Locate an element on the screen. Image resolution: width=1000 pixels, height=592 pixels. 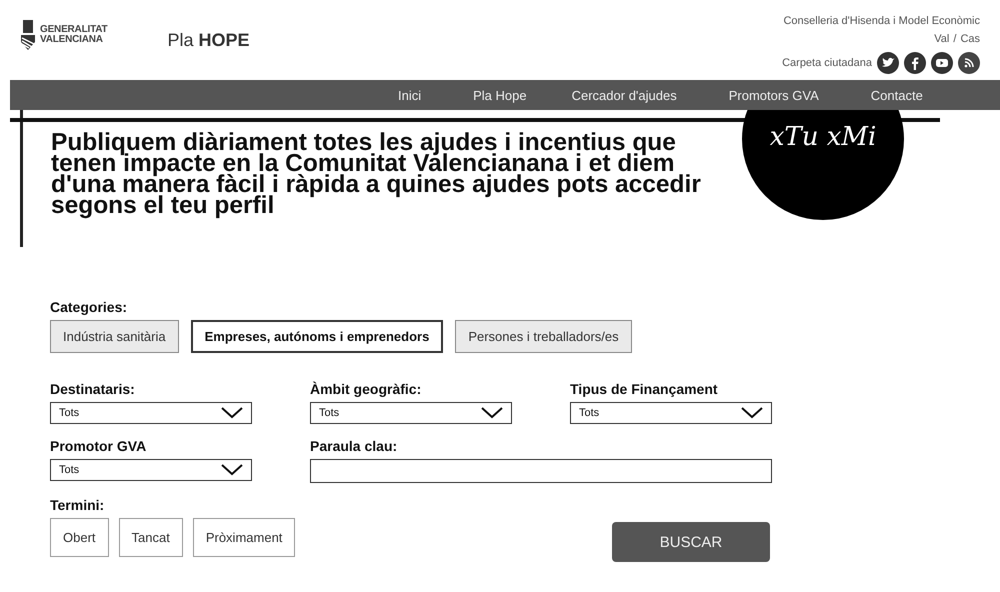
generalitat-logo: GENERALITAT VALENCIANA is located at coordinates (64, 35).